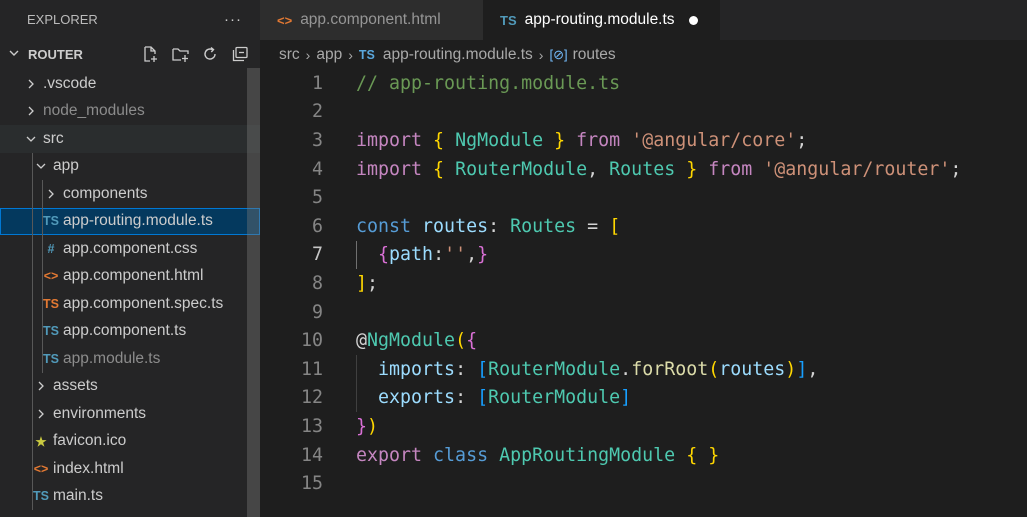  I want to click on code-token: import, so click(395, 169).